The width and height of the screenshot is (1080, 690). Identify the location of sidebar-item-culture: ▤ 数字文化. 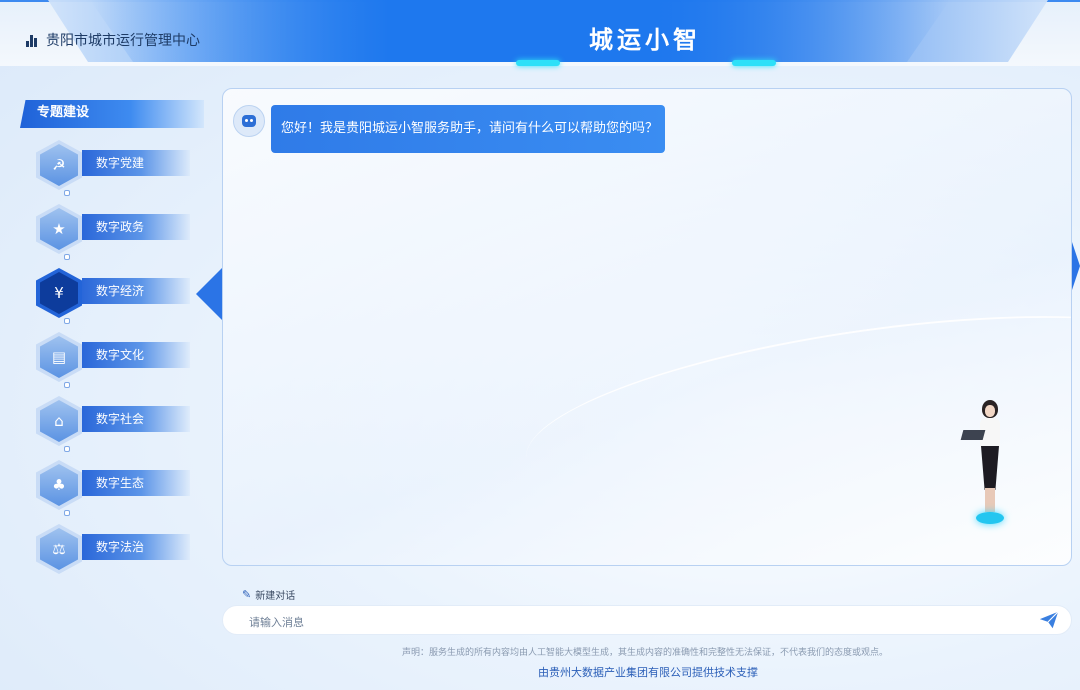
(116, 360).